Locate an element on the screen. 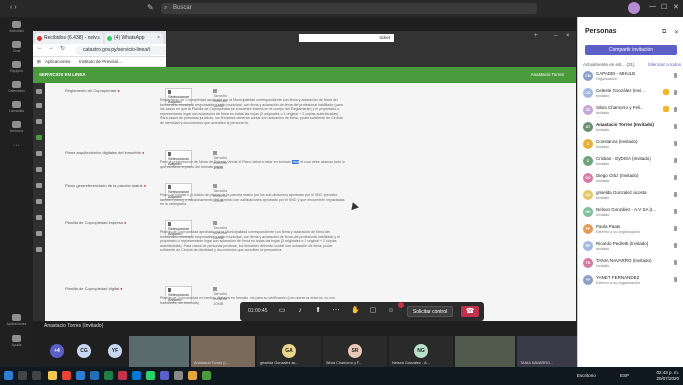 Image resolution: width=683 pixels, height=385 pixels. rail-label: Archivos is located at coordinates (16, 131).